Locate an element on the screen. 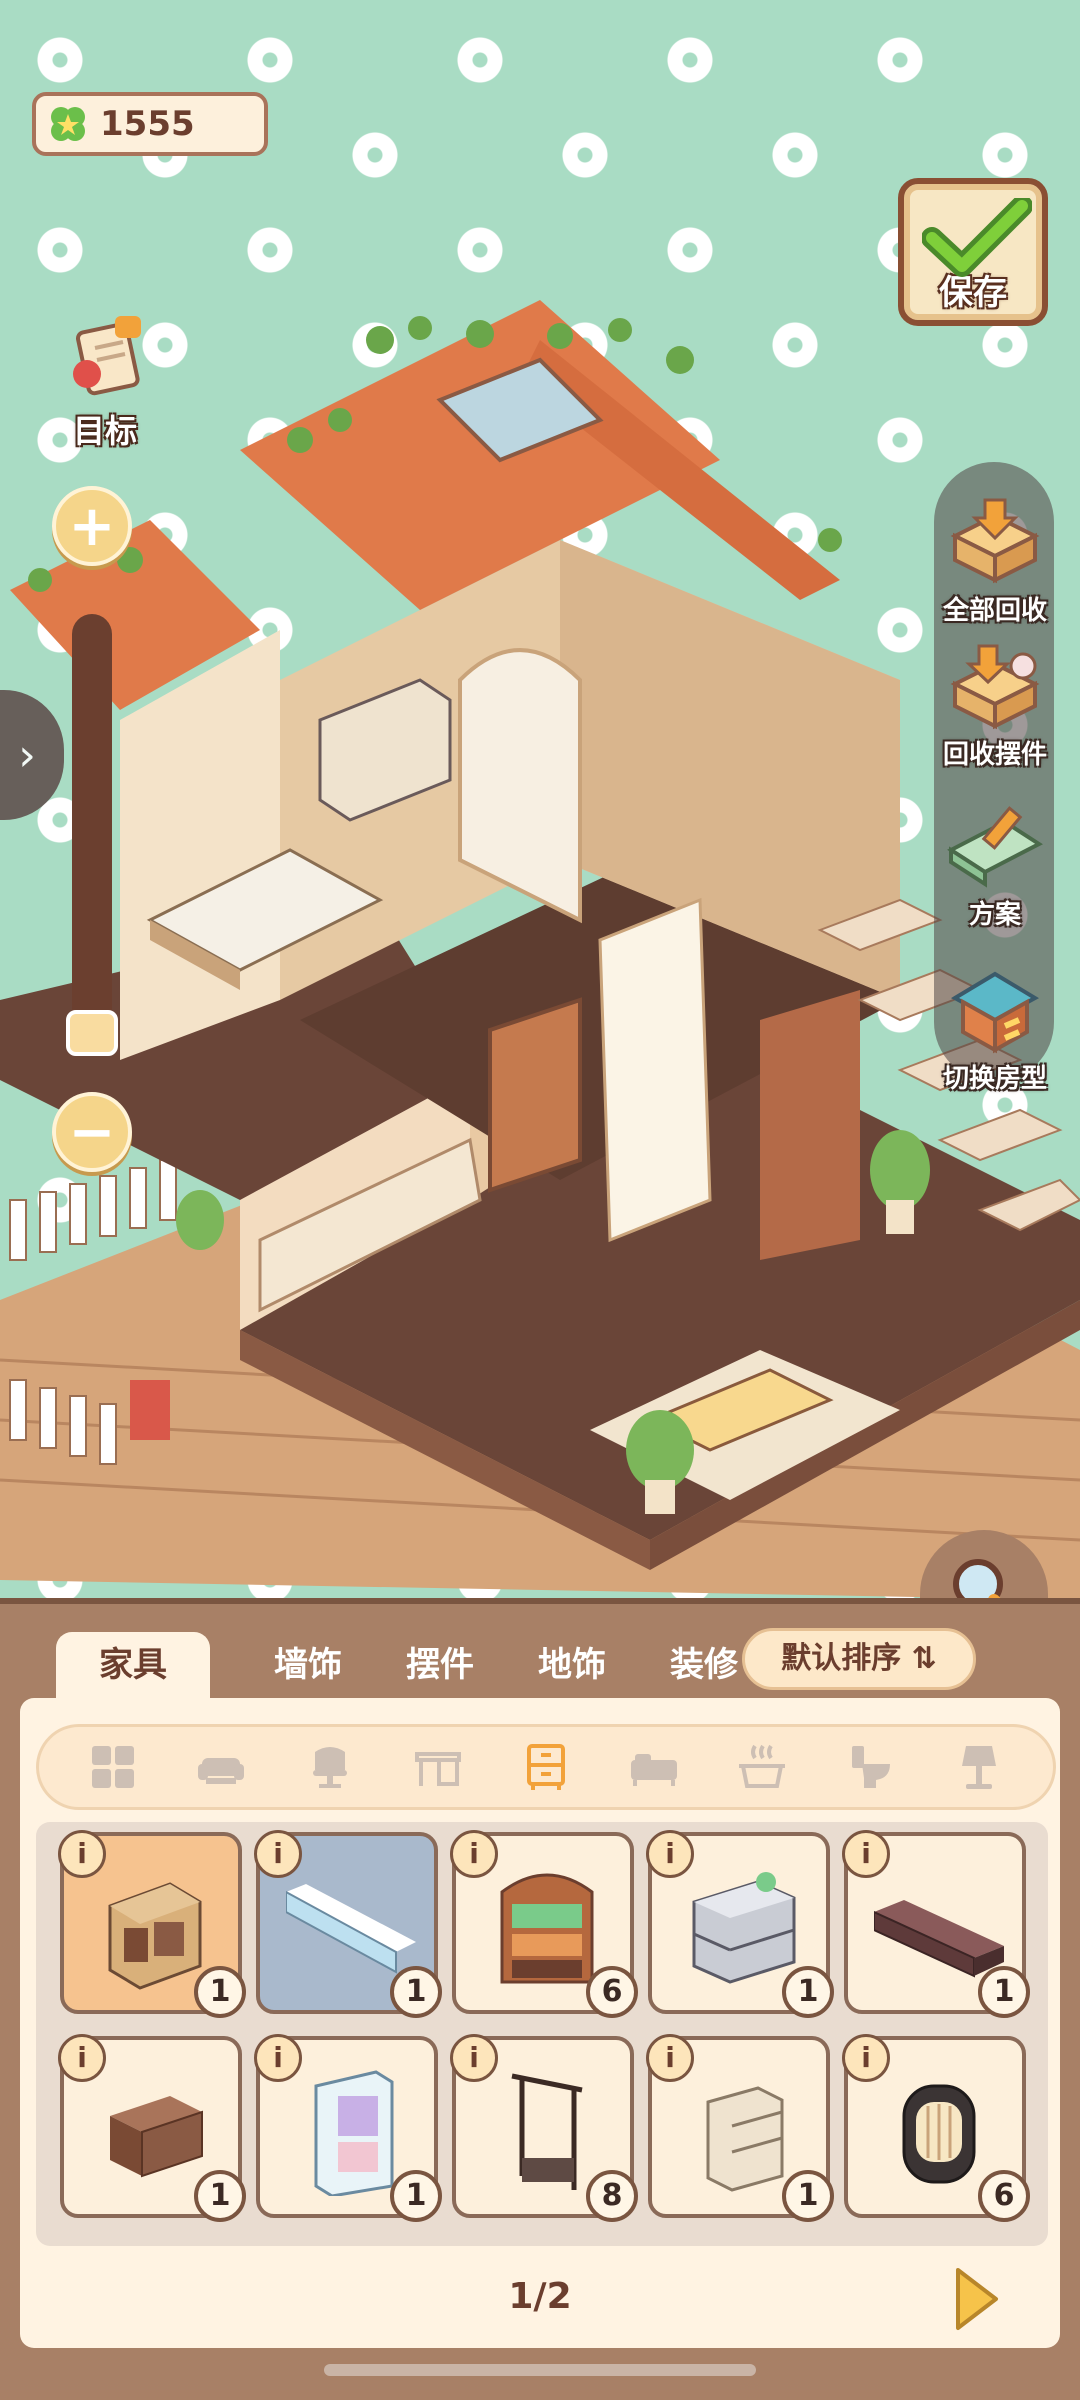 This screenshot has height=2400, width=1080. target-button: 目标 is located at coordinates (105, 380).